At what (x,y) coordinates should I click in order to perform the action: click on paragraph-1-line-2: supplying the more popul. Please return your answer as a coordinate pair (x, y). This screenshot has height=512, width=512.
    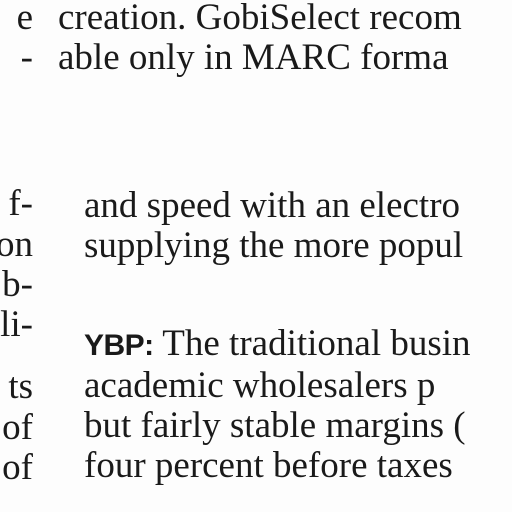
    Looking at the image, I should click on (274, 245).